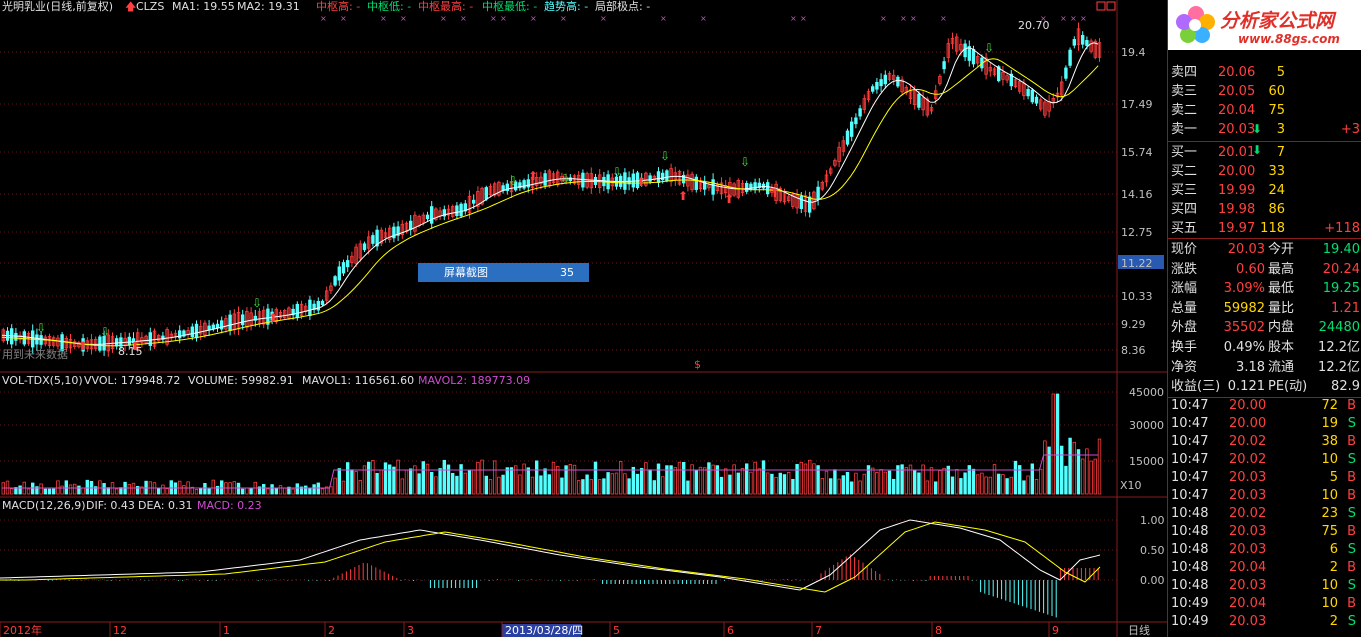  Describe the element at coordinates (1137, 296) in the screenshot. I see `price-axis-label: 10.33` at that location.